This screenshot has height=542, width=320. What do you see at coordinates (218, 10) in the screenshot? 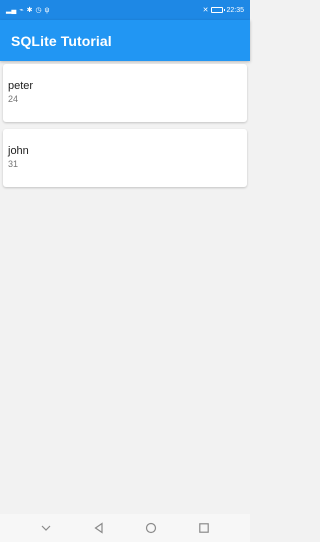
I see `battery-icon` at bounding box center [218, 10].